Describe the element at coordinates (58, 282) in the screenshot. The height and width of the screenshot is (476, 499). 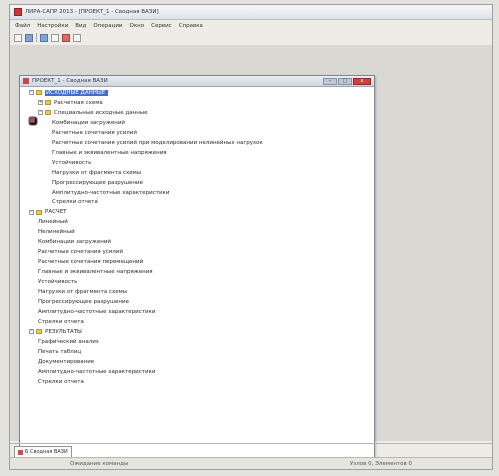
I see `tree-item-label: Устойчивость` at that location.